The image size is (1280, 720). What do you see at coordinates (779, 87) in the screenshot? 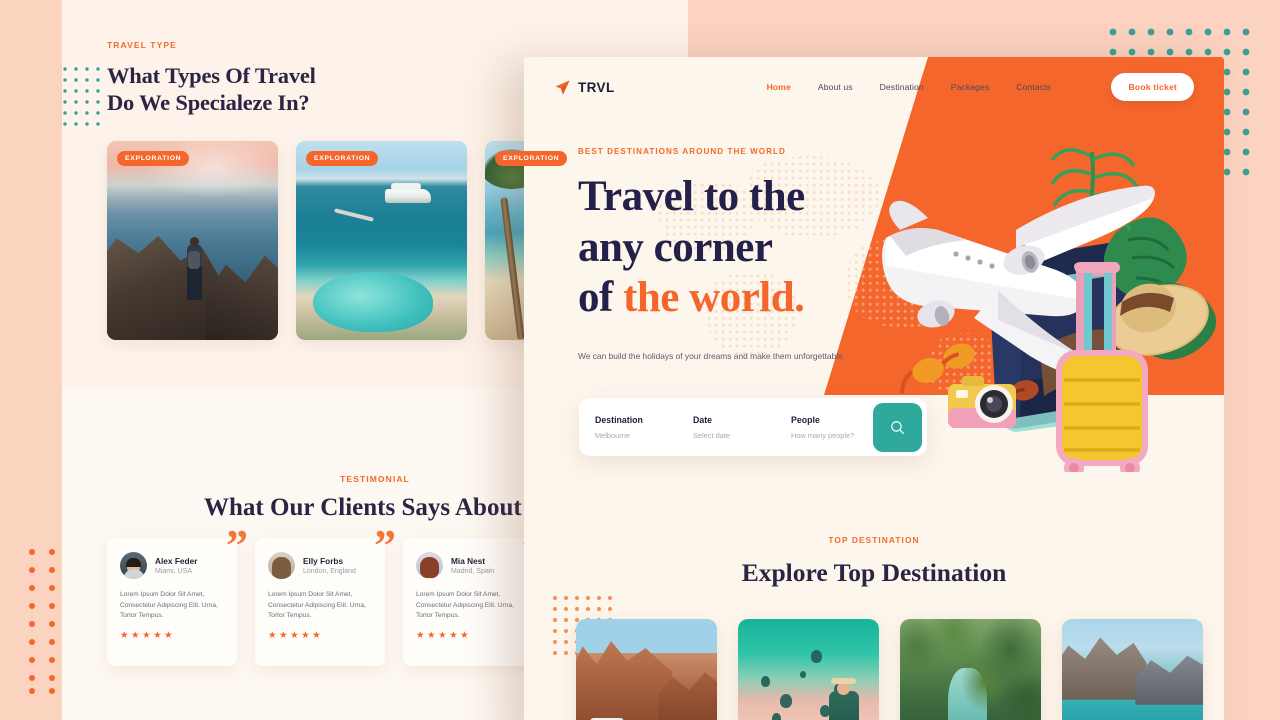
I see `nav-link-home: Home` at bounding box center [779, 87].